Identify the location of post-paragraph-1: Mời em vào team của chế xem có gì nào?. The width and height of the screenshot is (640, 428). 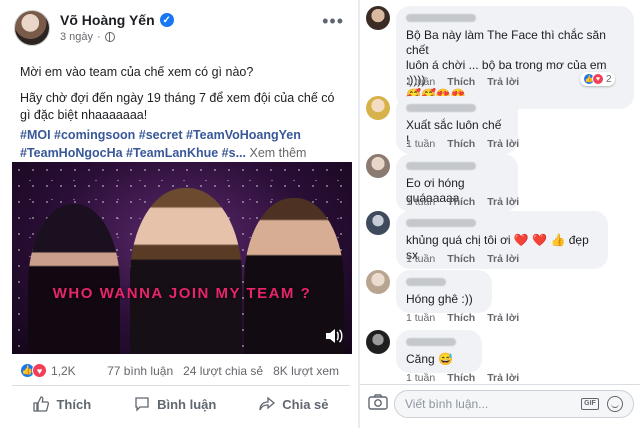
(137, 72).